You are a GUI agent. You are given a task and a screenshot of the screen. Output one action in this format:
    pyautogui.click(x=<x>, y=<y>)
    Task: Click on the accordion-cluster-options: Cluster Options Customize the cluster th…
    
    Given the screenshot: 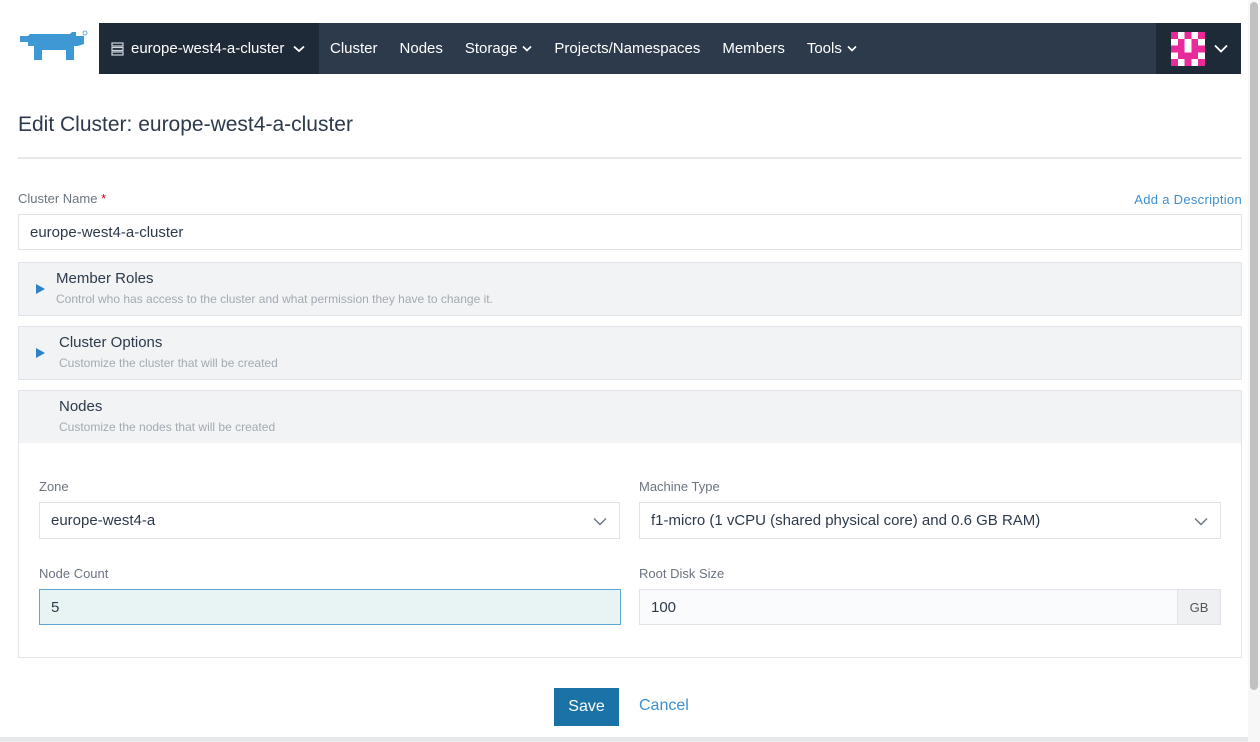 What is the action you would take?
    pyautogui.click(x=630, y=353)
    